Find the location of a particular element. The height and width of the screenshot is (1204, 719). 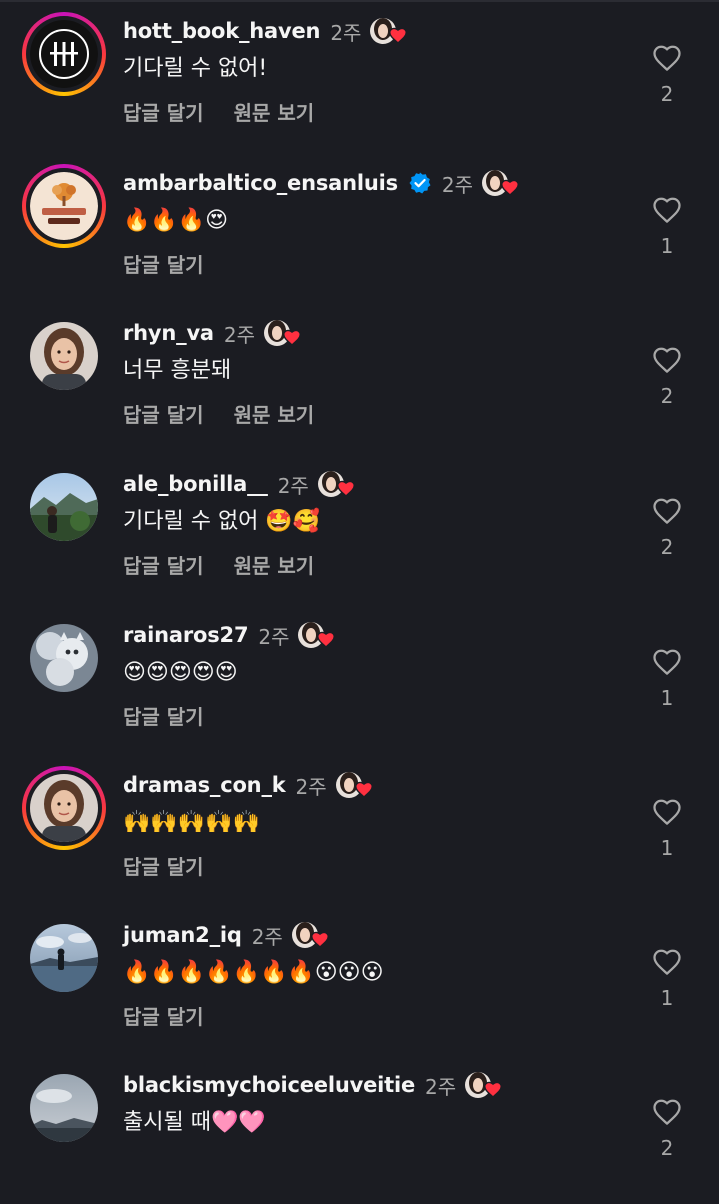

lake-photo is located at coordinates (64, 958).